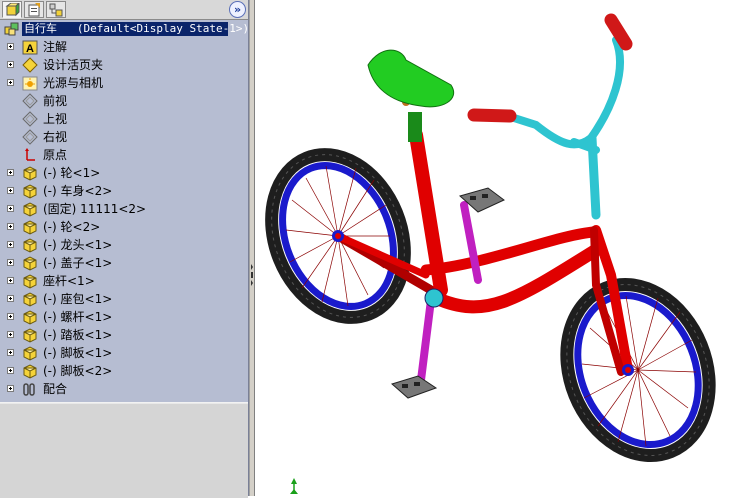 This screenshot has width=731, height=498. What do you see at coordinates (72, 227) in the screenshot?
I see `tree-item-label: (-) 轮<2>` at bounding box center [72, 227].